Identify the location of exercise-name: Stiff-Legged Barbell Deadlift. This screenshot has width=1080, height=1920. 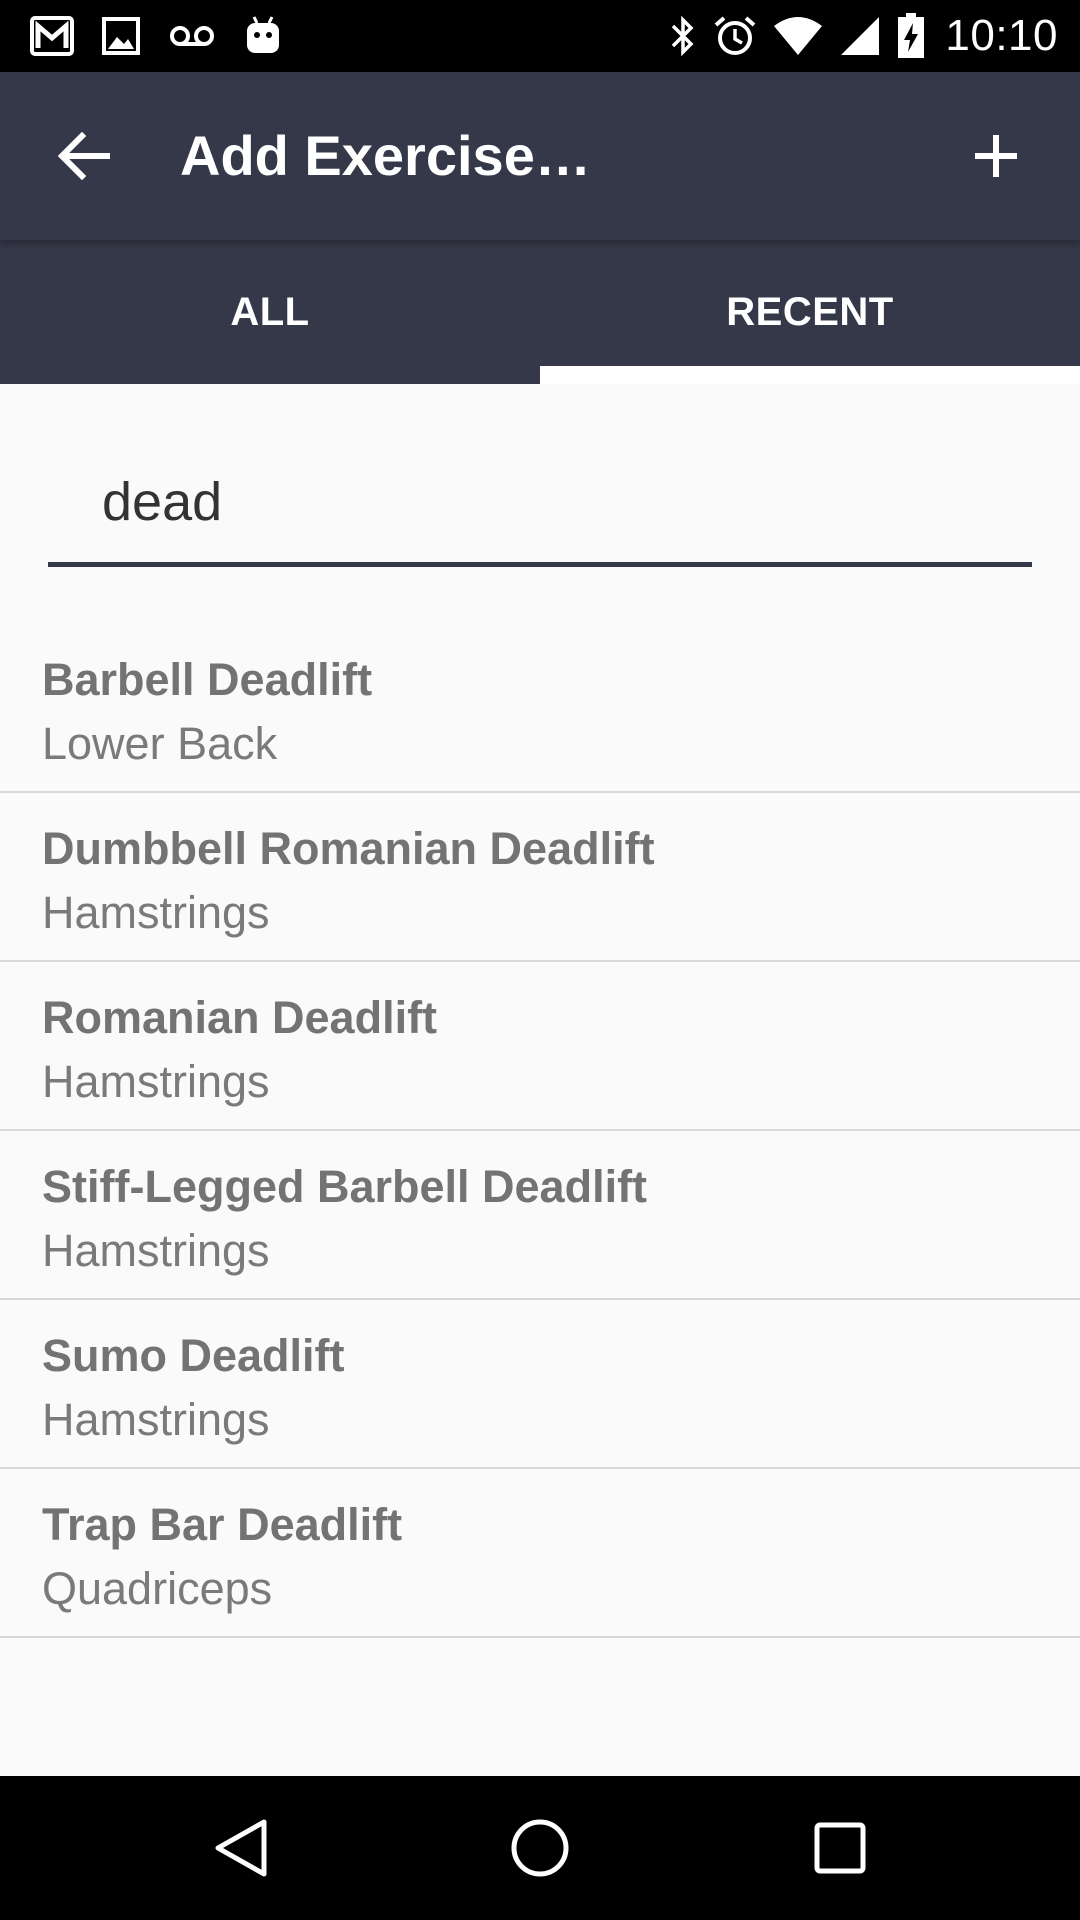
(345, 1186).